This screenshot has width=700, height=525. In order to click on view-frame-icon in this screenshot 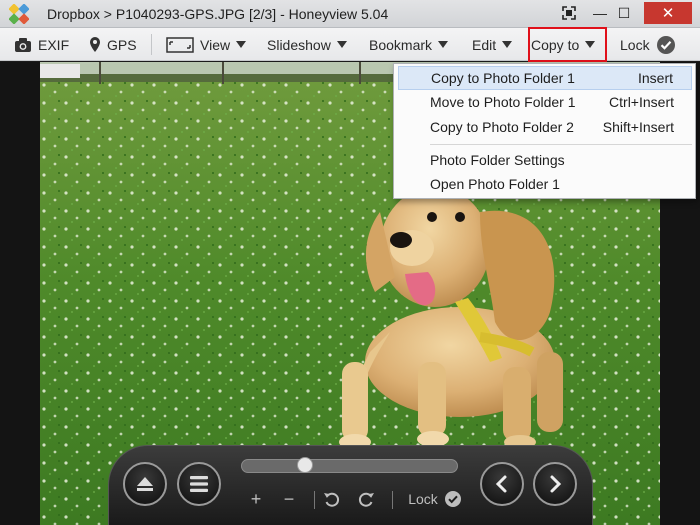, I will do `click(180, 44)`.